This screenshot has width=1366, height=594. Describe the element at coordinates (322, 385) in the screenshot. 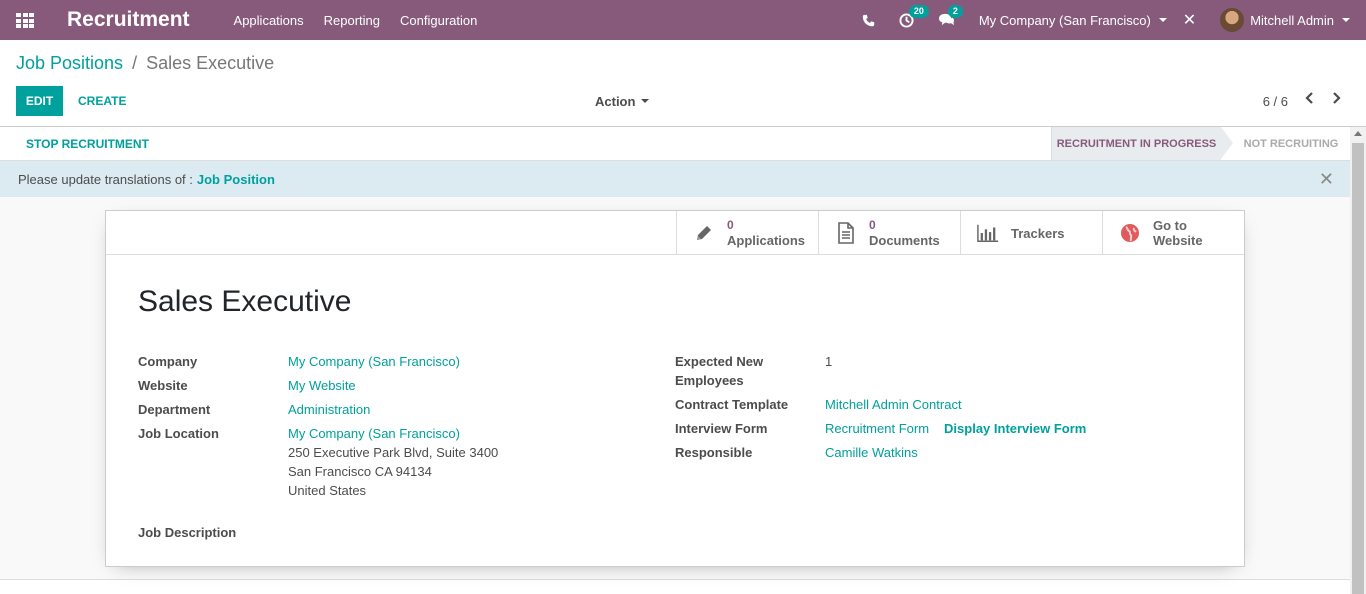

I see `website-field: My Website` at that location.